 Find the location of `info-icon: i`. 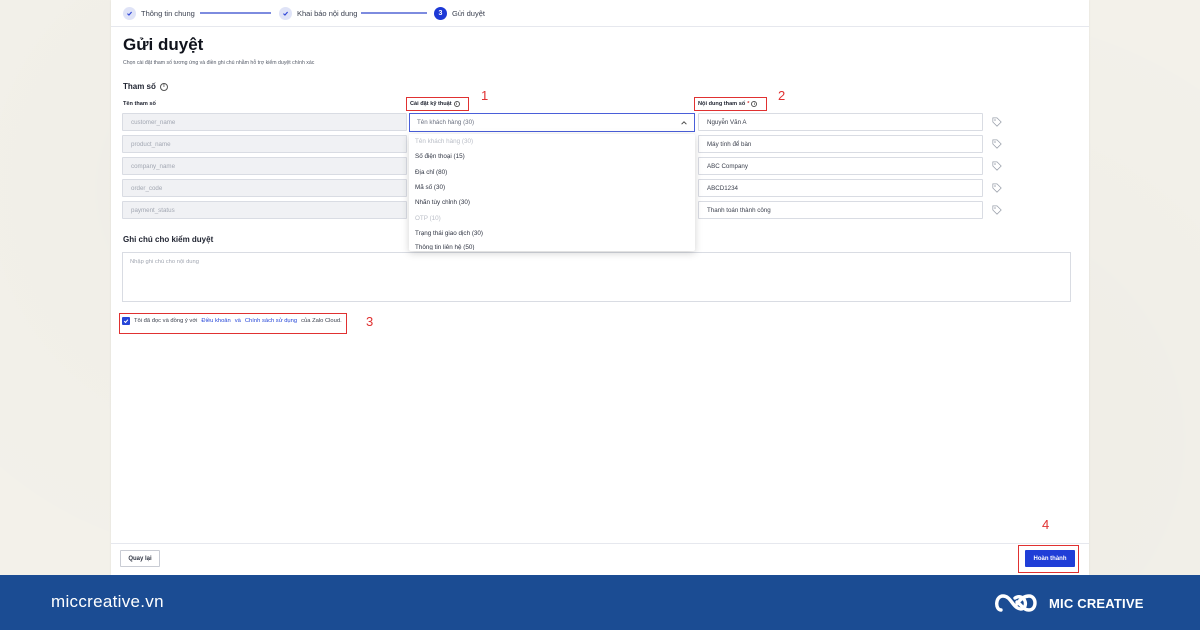

info-icon: i is located at coordinates (163, 86).